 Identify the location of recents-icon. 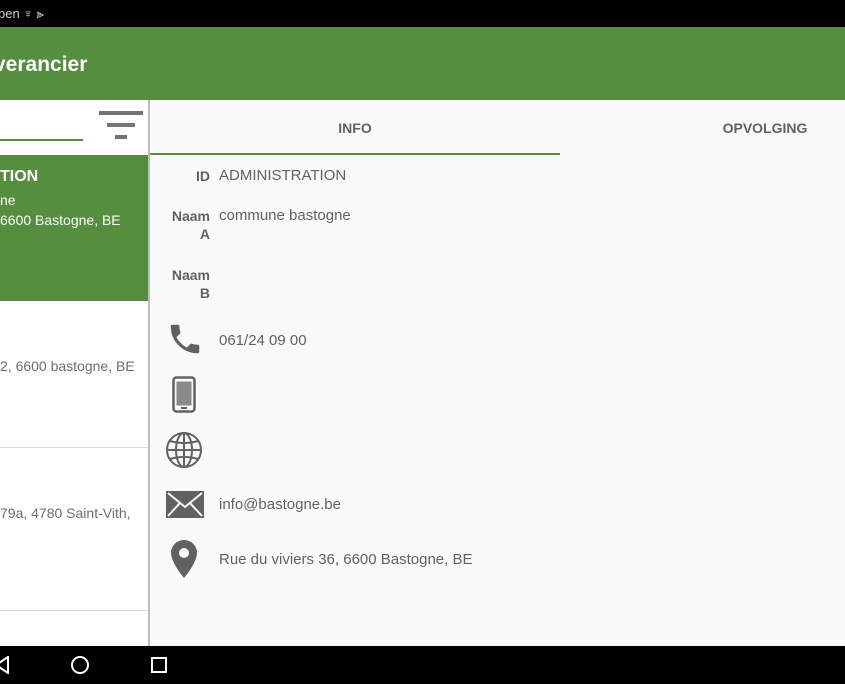
(159, 665).